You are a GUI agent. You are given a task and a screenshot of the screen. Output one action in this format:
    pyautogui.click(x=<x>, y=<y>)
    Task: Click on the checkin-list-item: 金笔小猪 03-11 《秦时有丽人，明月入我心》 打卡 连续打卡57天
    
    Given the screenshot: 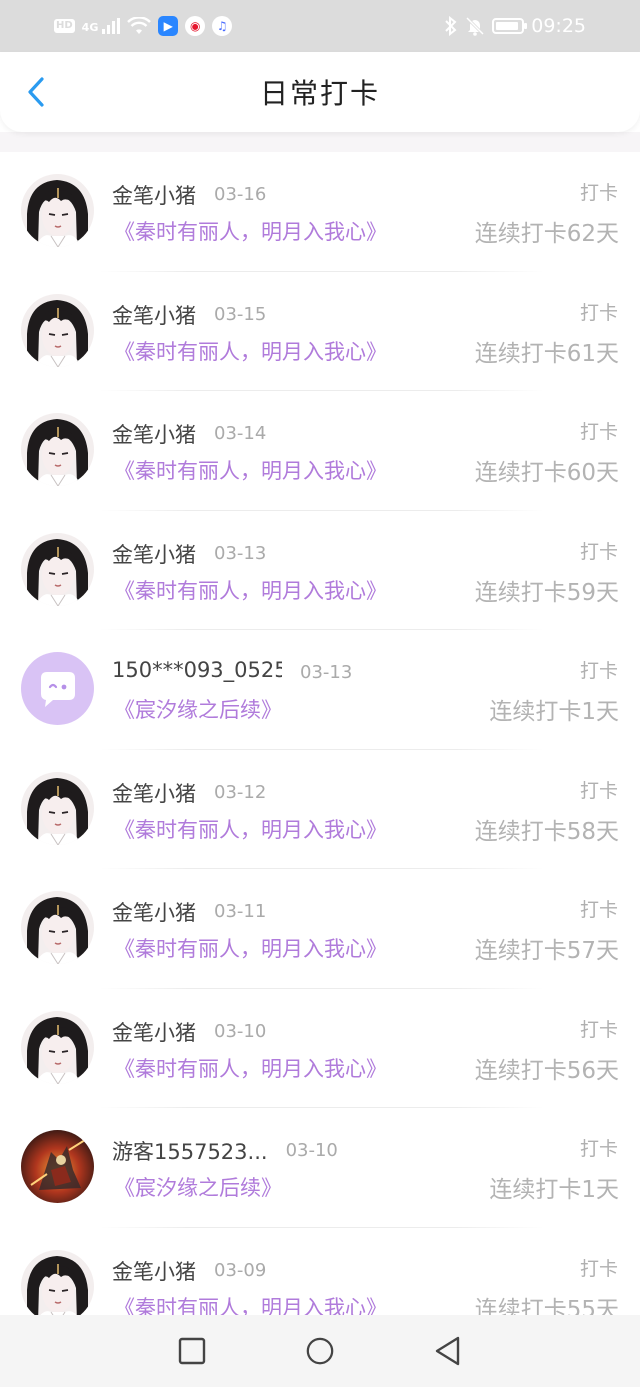 What is the action you would take?
    pyautogui.click(x=320, y=929)
    